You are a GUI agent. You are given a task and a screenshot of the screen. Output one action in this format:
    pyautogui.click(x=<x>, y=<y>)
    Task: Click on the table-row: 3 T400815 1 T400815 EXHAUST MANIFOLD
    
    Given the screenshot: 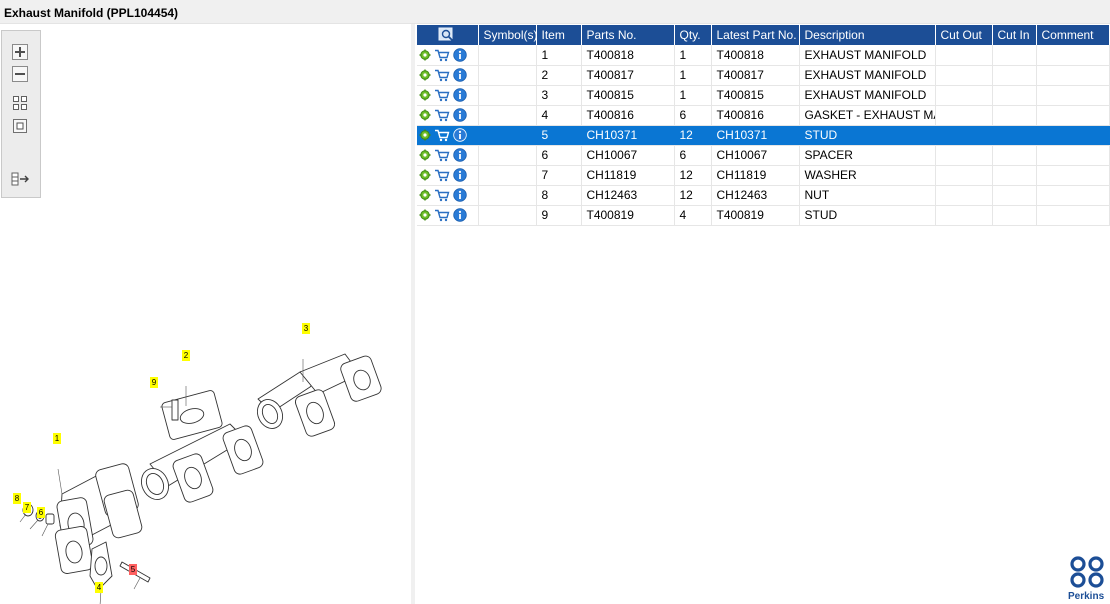 What is the action you would take?
    pyautogui.click(x=763, y=95)
    